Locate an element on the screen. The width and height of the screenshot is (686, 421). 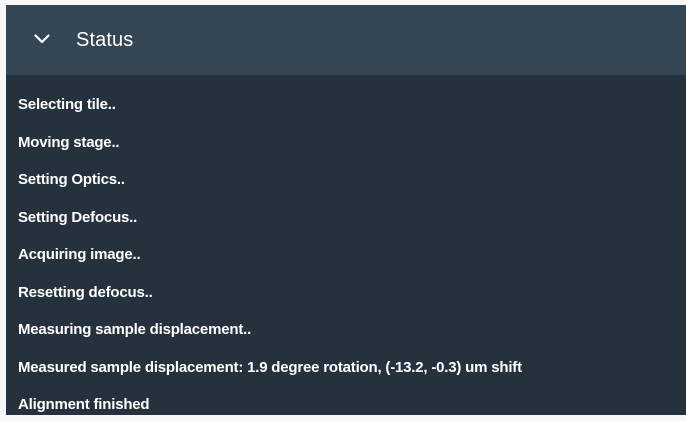
log-line: Moving stage.. is located at coordinates (69, 142).